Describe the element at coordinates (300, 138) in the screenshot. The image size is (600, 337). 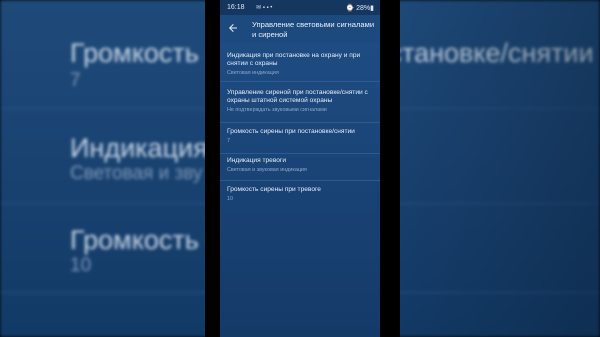
I see `setting-siren-volume-arm: Громкость сирены при постановке/снятии 7` at that location.